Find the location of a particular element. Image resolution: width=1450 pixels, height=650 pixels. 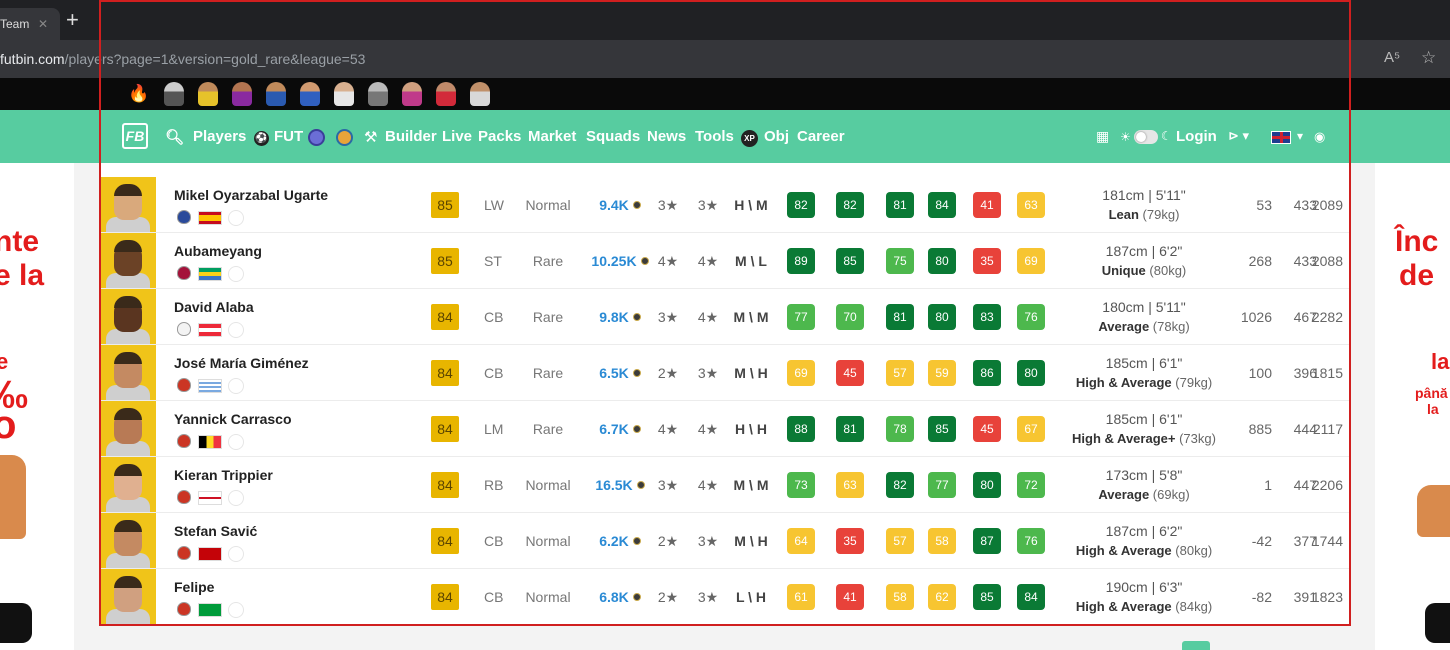

browser-tab-bar: Team ✕ + is located at coordinates (725, 20).